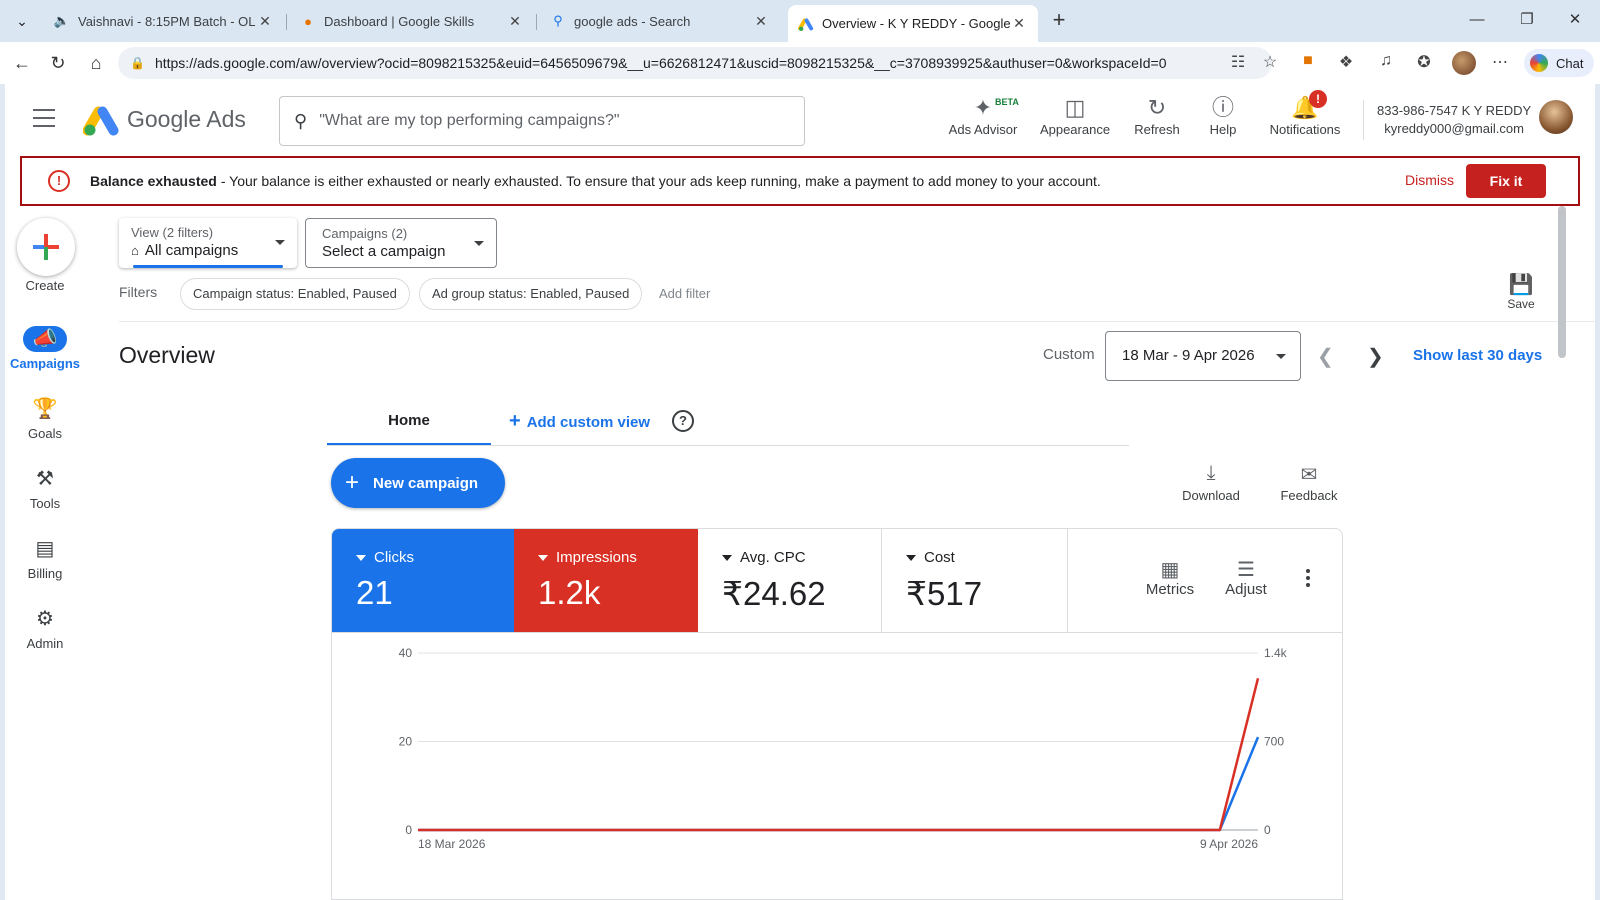 The height and width of the screenshot is (900, 1600). I want to click on ads-advisor-button: ✦ BETA Ads Advisor, so click(983, 122).